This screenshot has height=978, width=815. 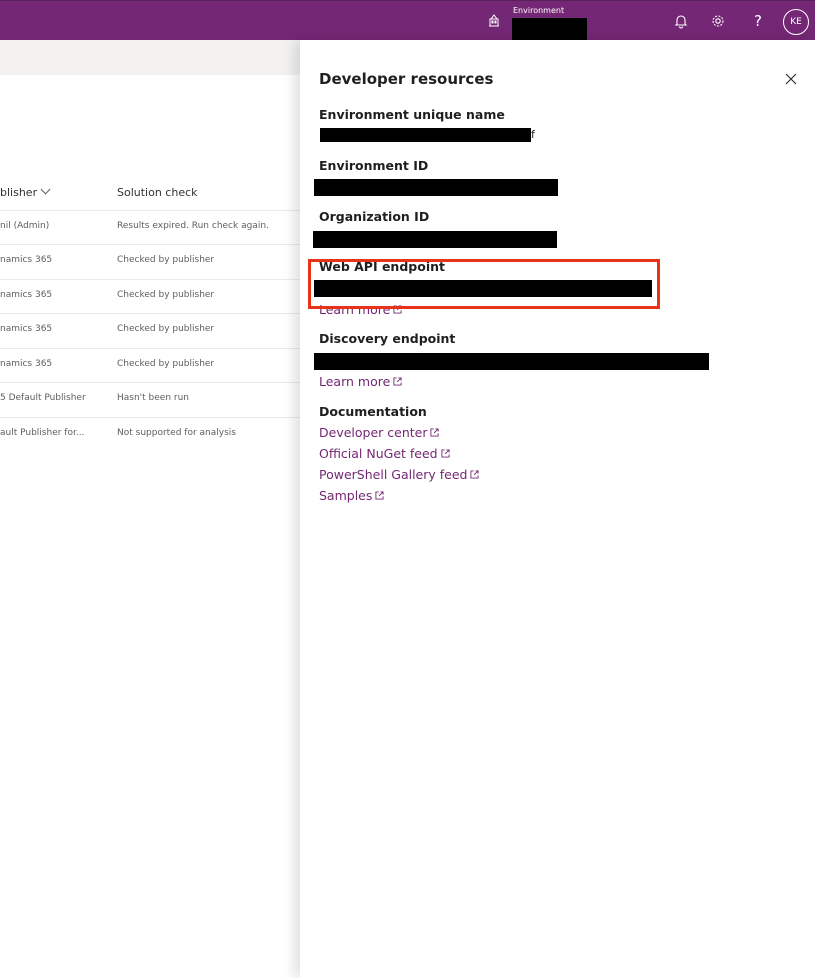 I want to click on organization-id-value, so click(x=435, y=239).